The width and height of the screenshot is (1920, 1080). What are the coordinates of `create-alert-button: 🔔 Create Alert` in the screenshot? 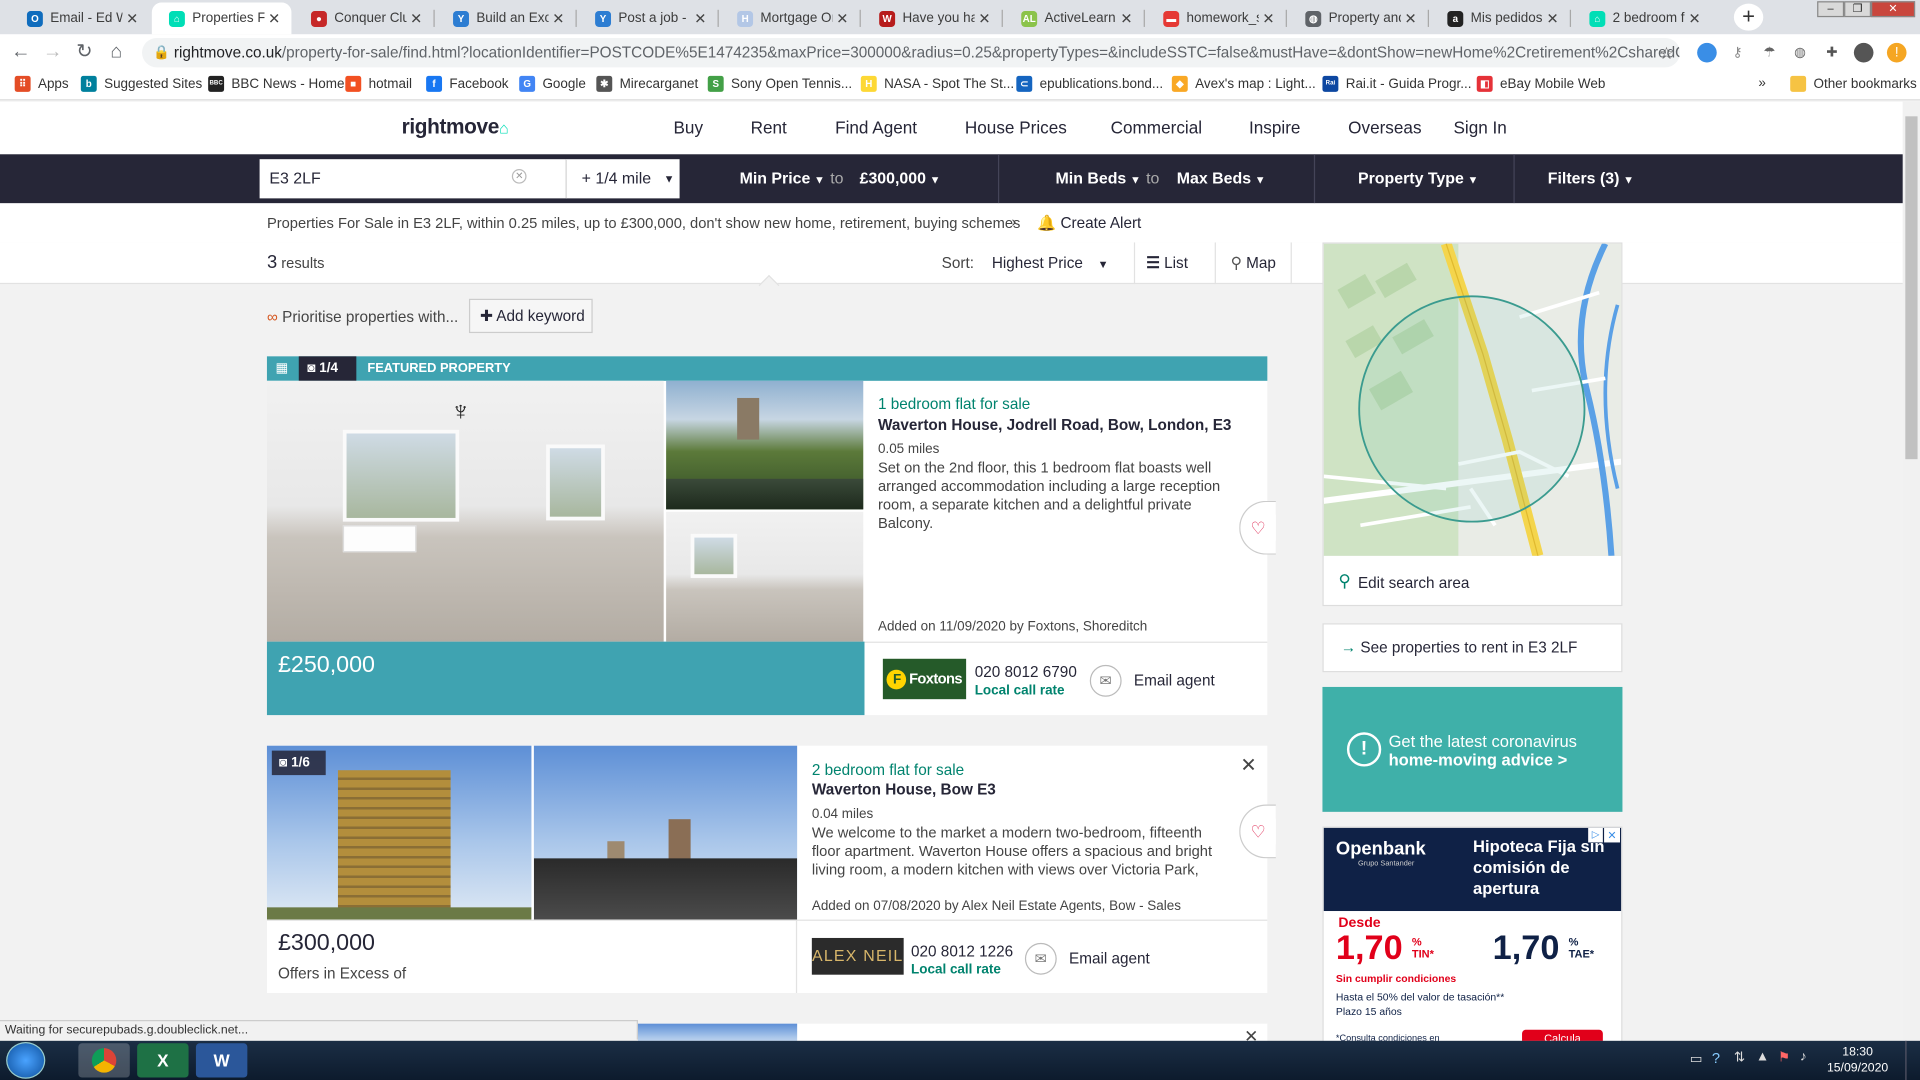 It's located at (1089, 223).